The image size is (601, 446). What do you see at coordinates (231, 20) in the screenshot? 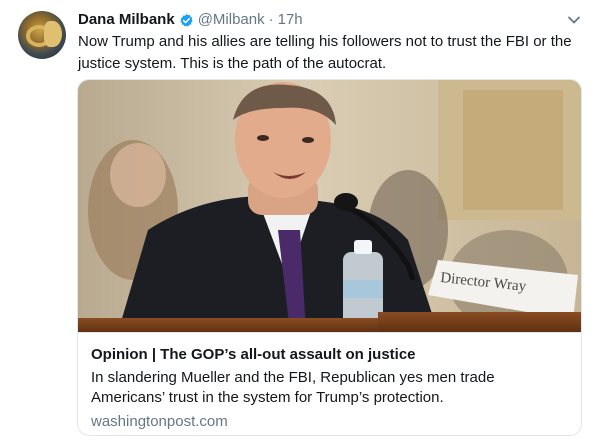
I see `author-handle: @Milbank` at bounding box center [231, 20].